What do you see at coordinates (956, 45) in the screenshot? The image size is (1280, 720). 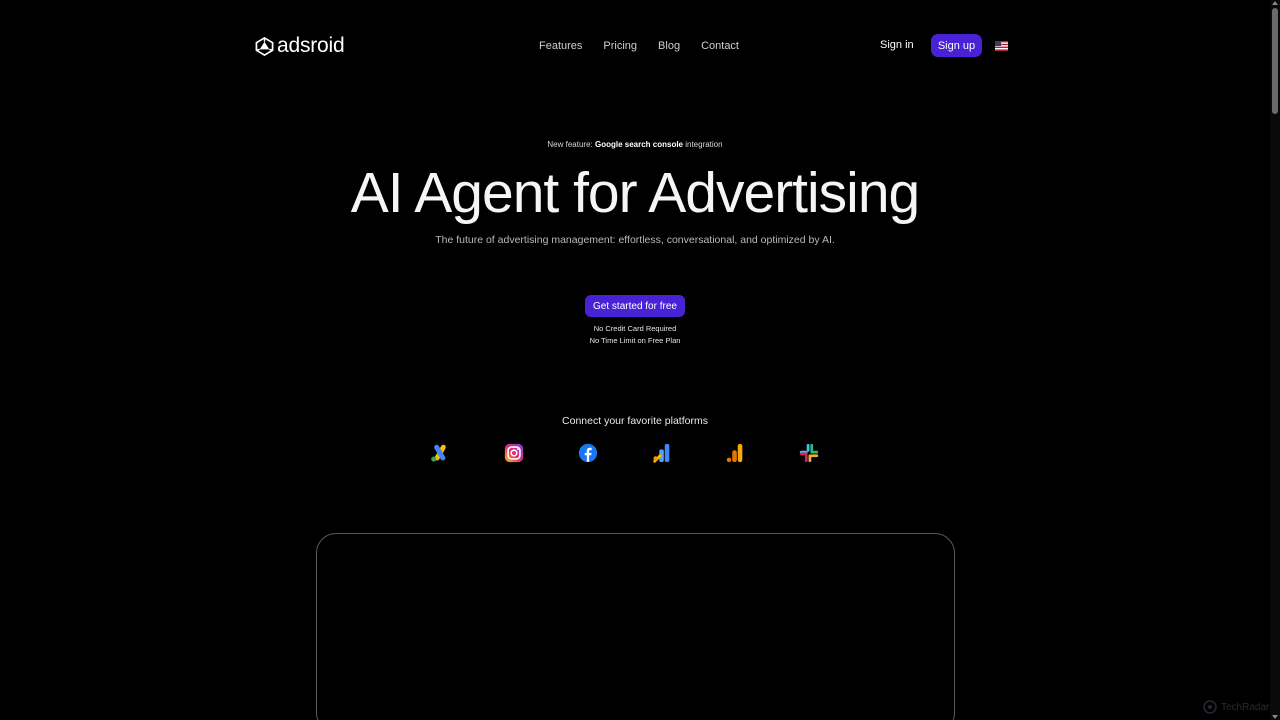 I see `sign-up-button: Sign up` at bounding box center [956, 45].